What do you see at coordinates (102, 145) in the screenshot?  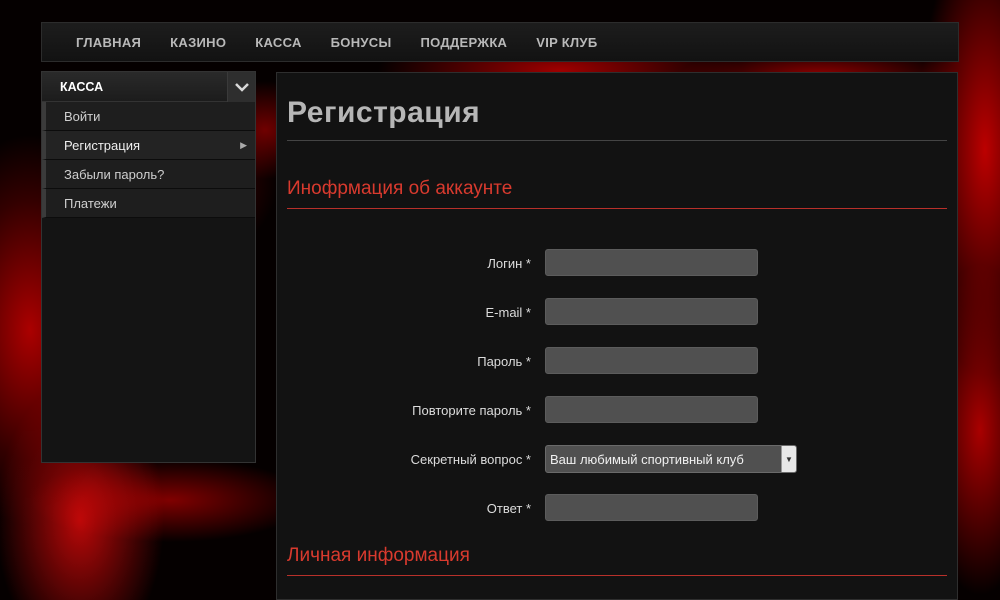 I see `sidebar-item-label: Регистрация` at bounding box center [102, 145].